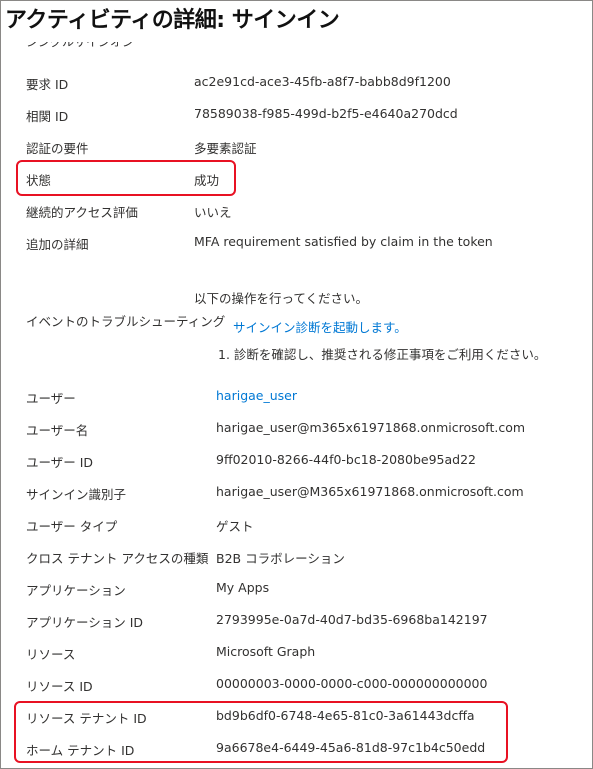 Image resolution: width=593 pixels, height=769 pixels. I want to click on panel-title: アクティビティの詳細: サインイン, so click(172, 20).